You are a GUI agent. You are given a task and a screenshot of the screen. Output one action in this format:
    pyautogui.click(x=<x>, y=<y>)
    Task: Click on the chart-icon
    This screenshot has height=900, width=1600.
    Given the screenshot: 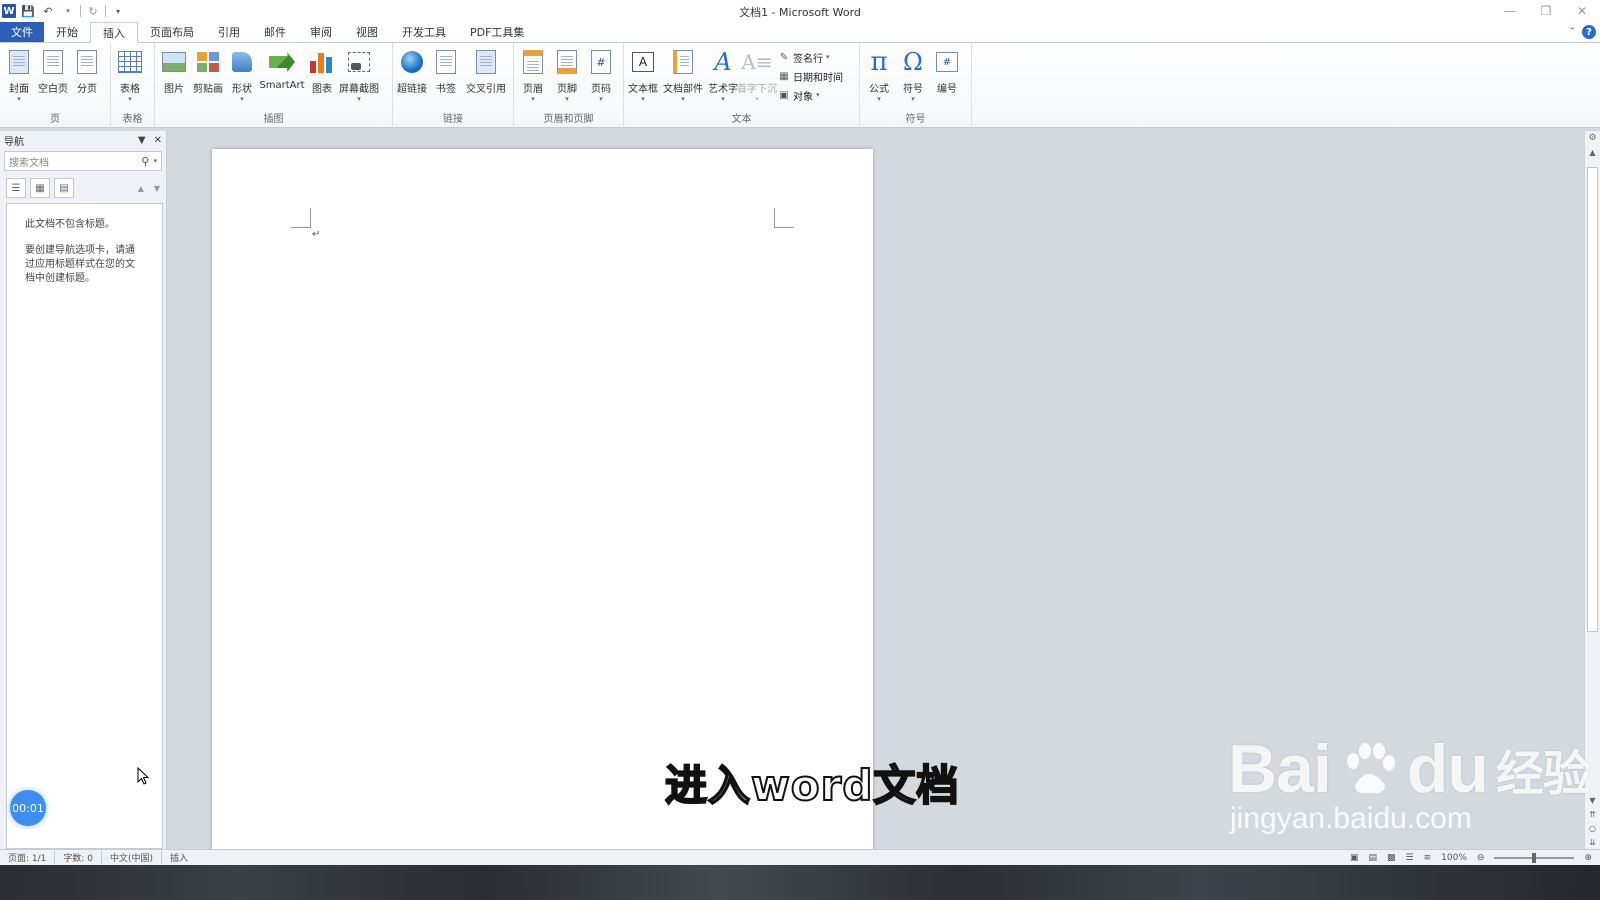 What is the action you would take?
    pyautogui.click(x=322, y=62)
    